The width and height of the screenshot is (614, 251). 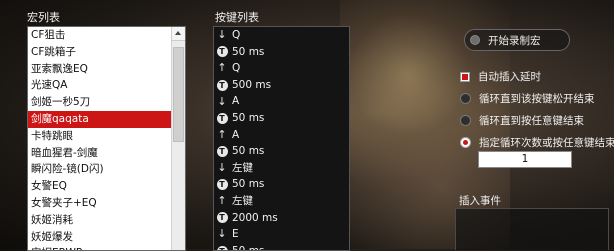 I want to click on key-list-item: ↑ A, so click(x=281, y=135).